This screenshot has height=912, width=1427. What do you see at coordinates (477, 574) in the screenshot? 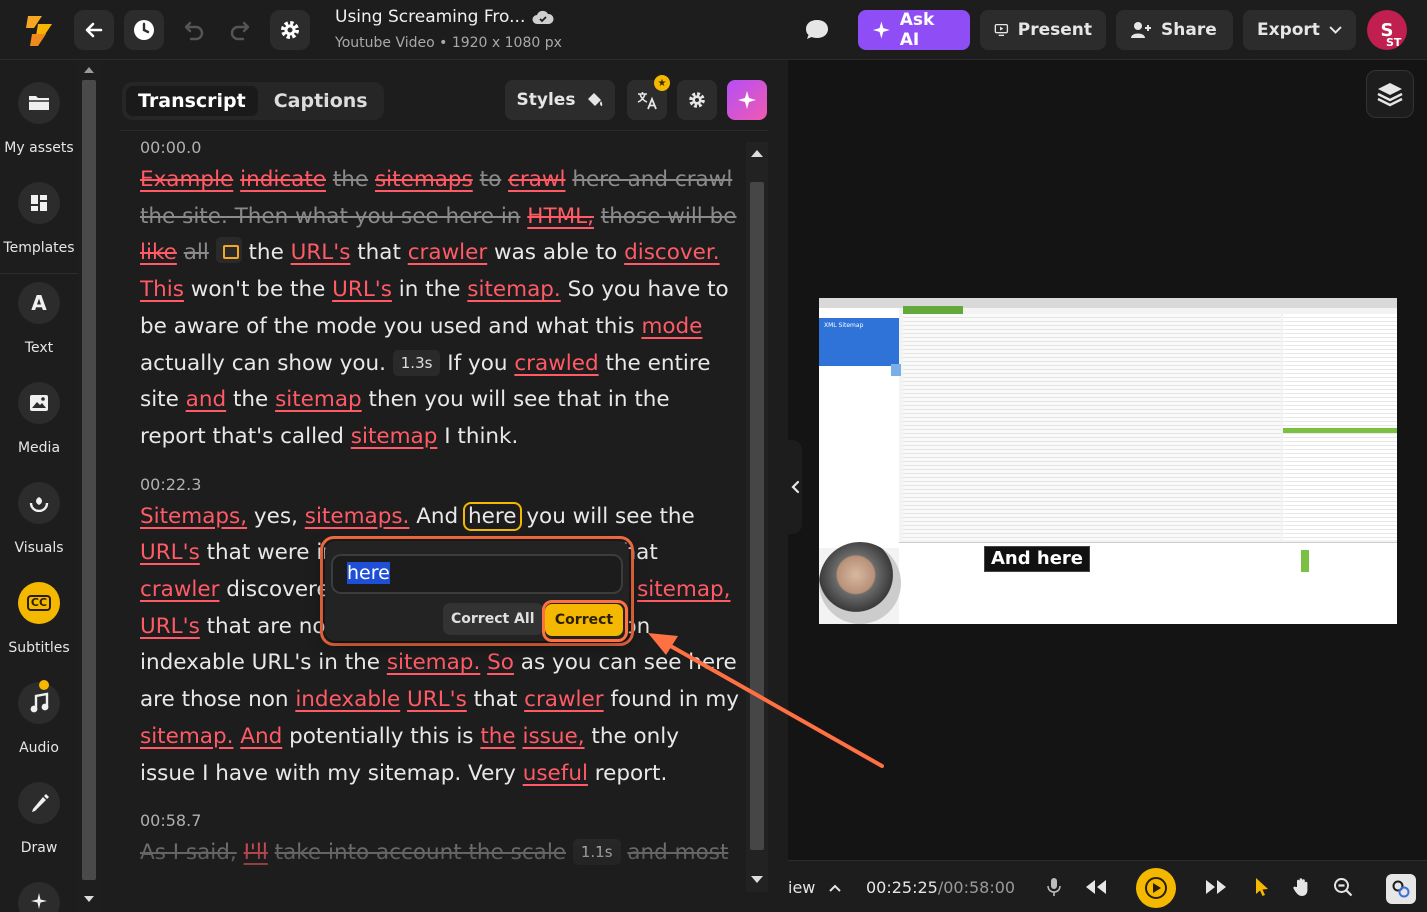
I see `correction-input: here` at bounding box center [477, 574].